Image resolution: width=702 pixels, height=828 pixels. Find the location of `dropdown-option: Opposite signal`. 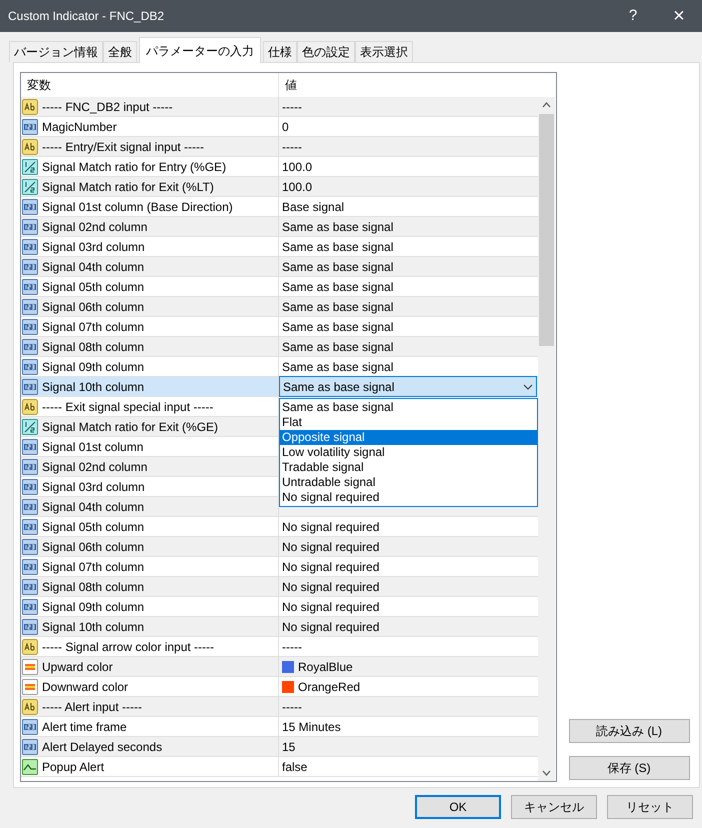

dropdown-option: Opposite signal is located at coordinates (408, 437).